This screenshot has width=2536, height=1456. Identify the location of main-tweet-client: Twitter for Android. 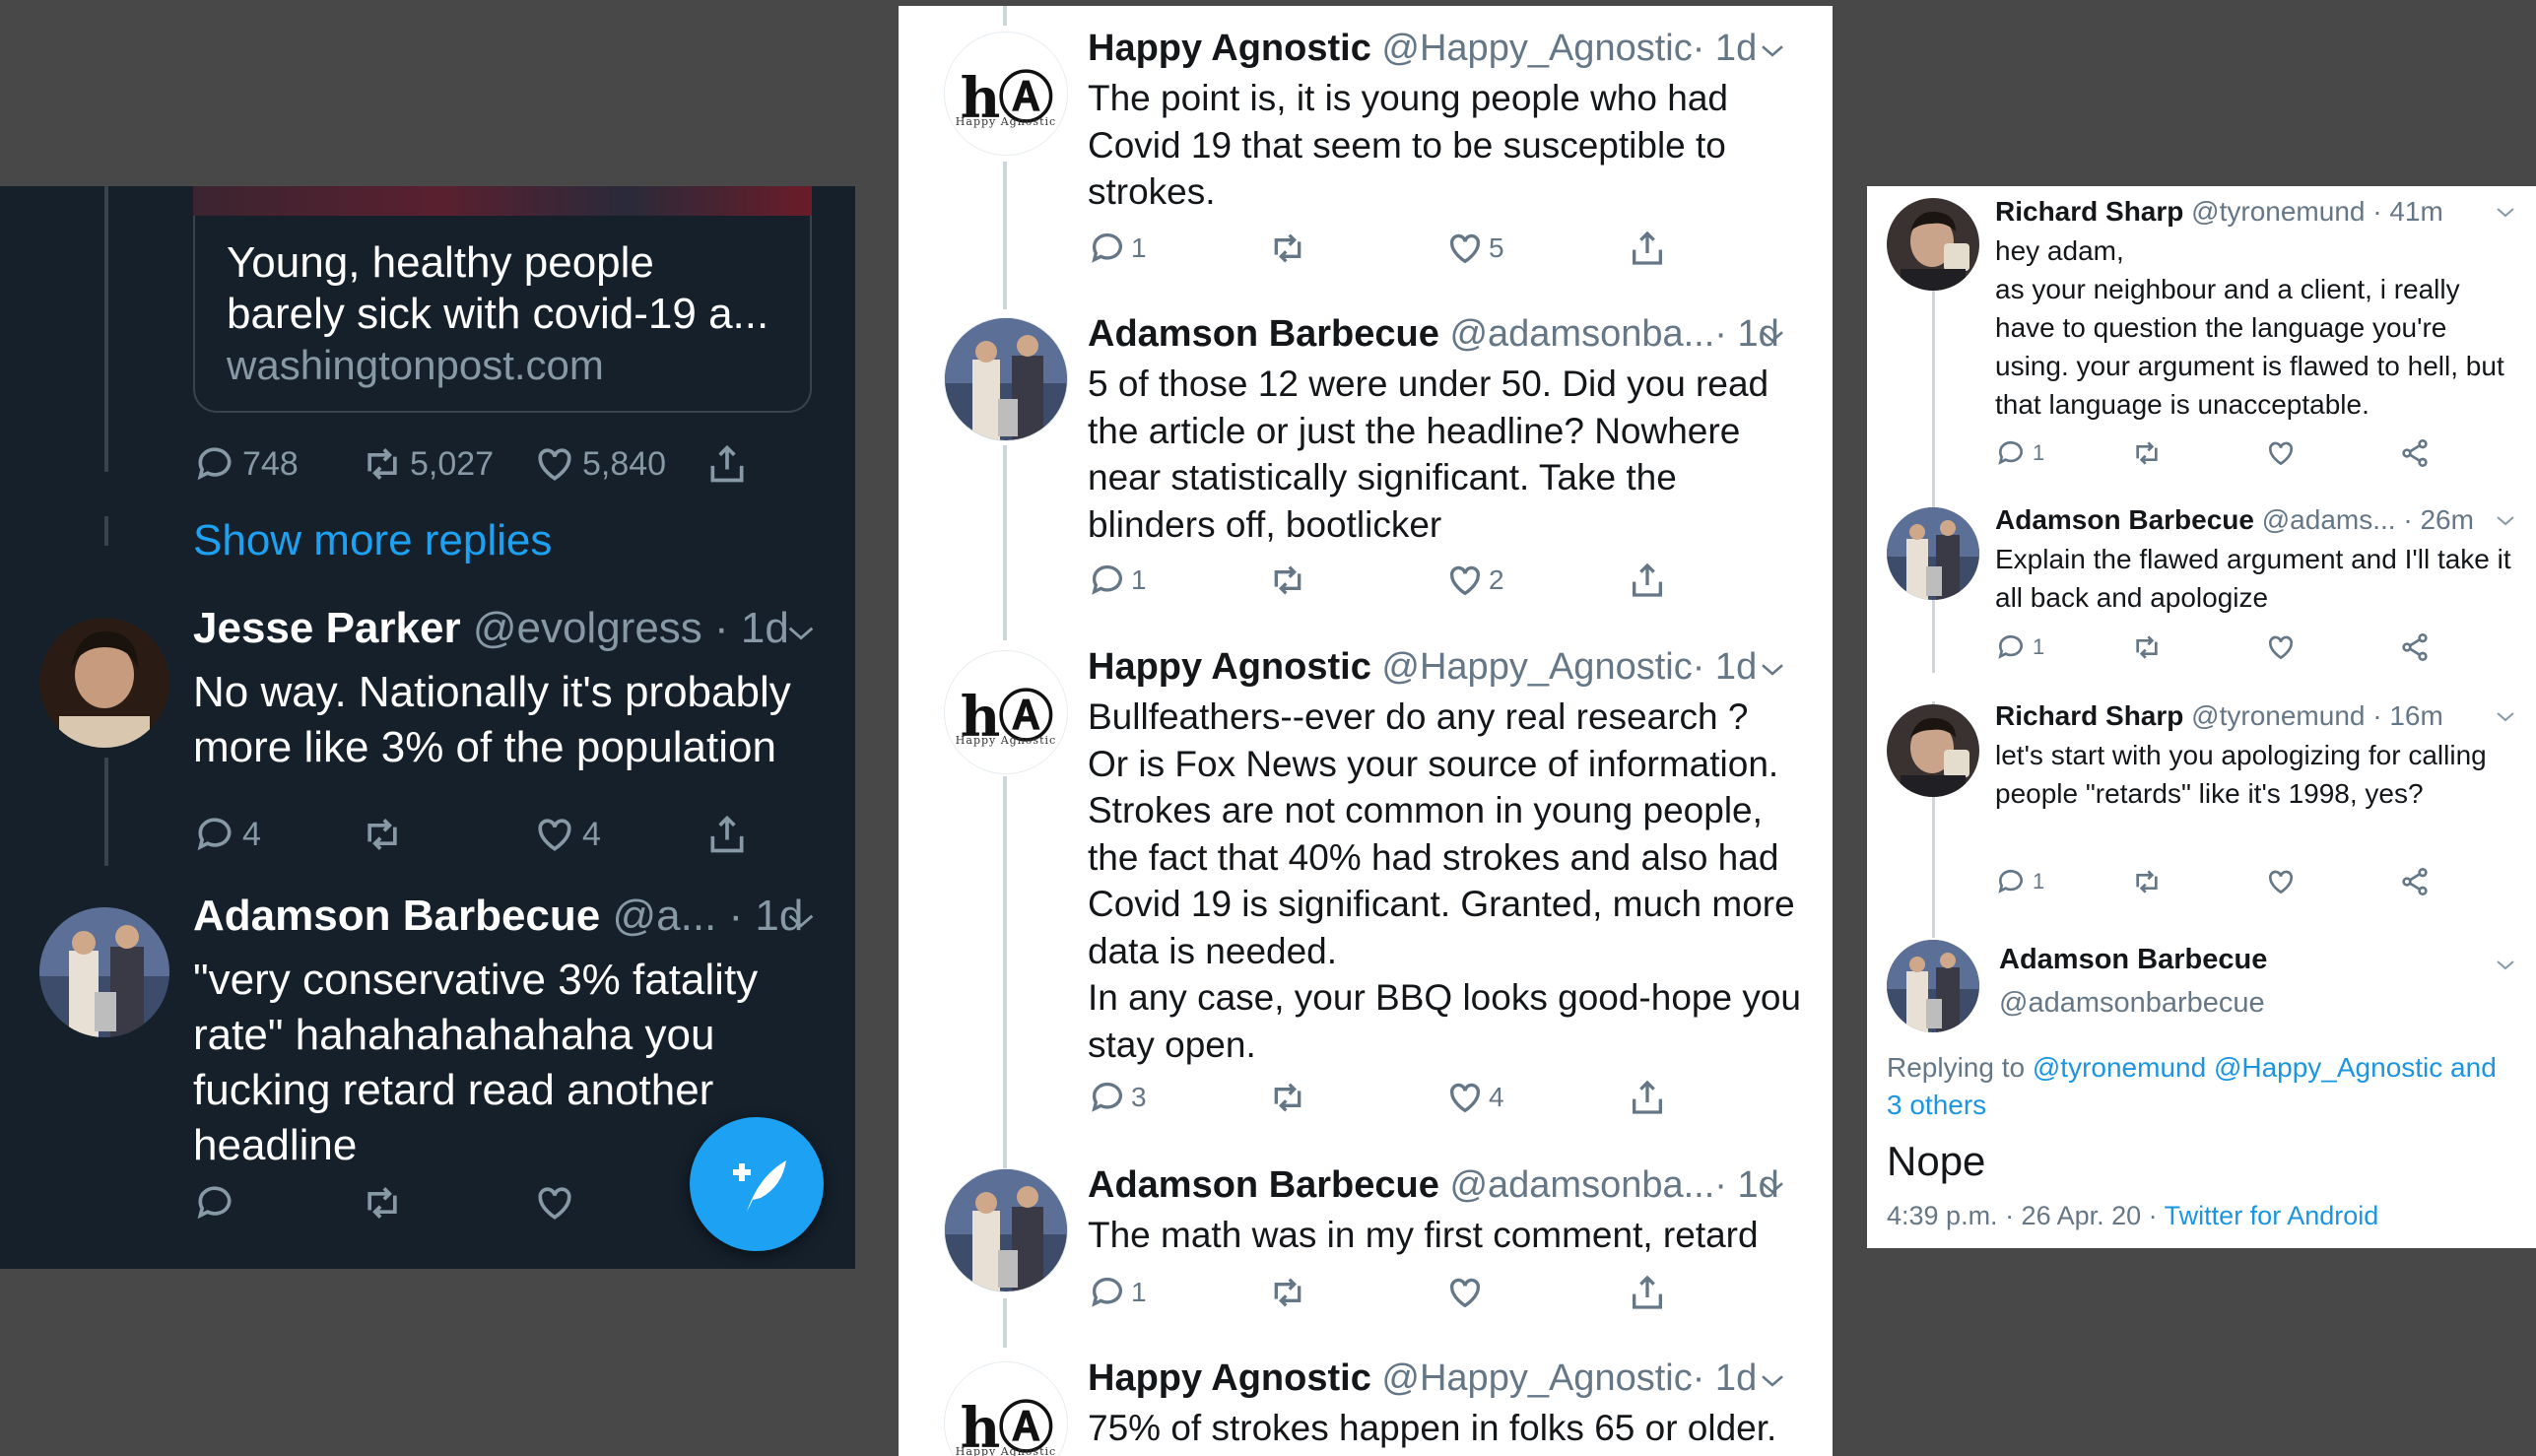
(2272, 1215).